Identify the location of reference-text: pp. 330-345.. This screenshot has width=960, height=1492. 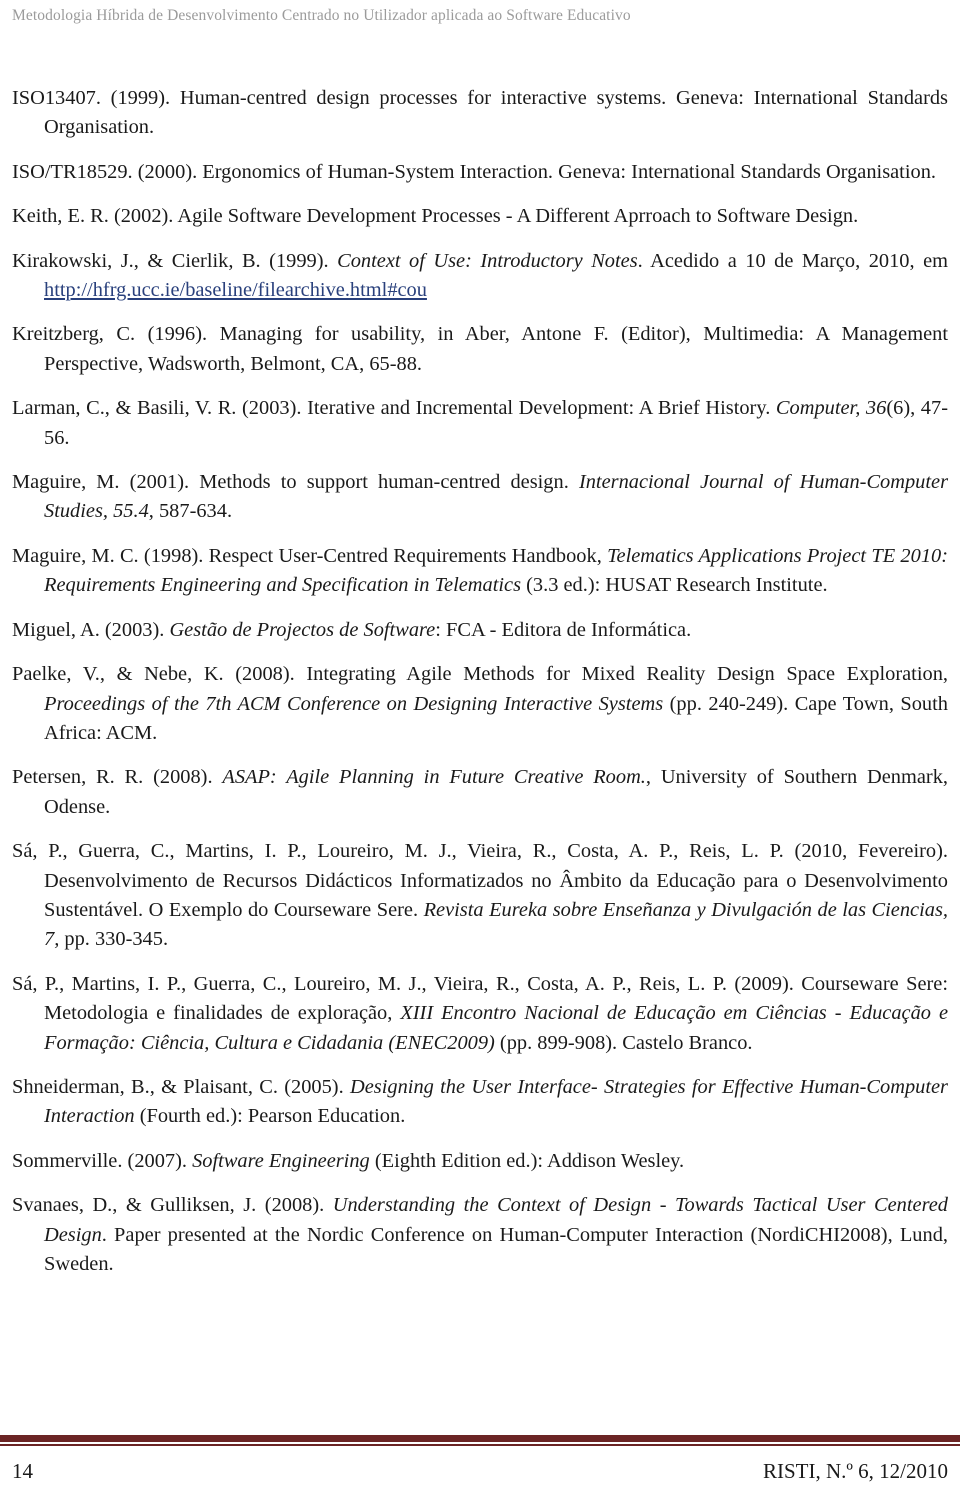
(114, 939).